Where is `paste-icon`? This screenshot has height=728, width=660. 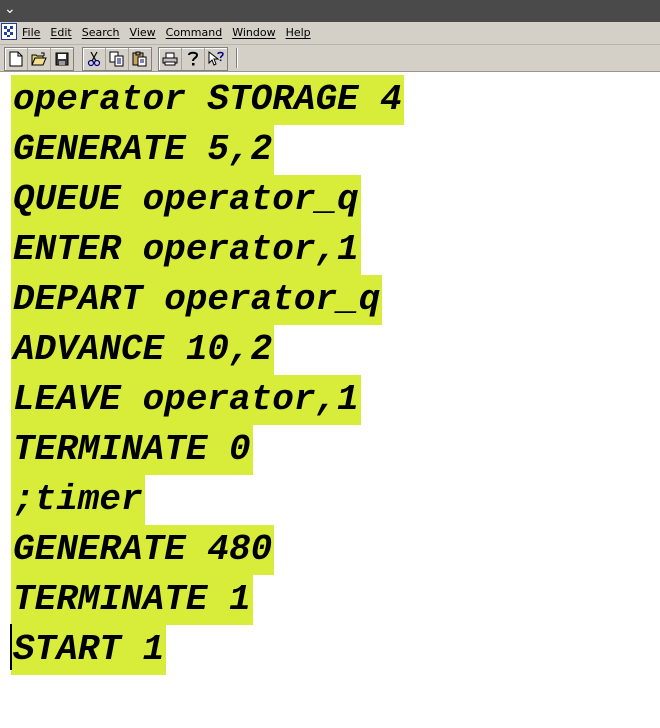
paste-icon is located at coordinates (139, 59).